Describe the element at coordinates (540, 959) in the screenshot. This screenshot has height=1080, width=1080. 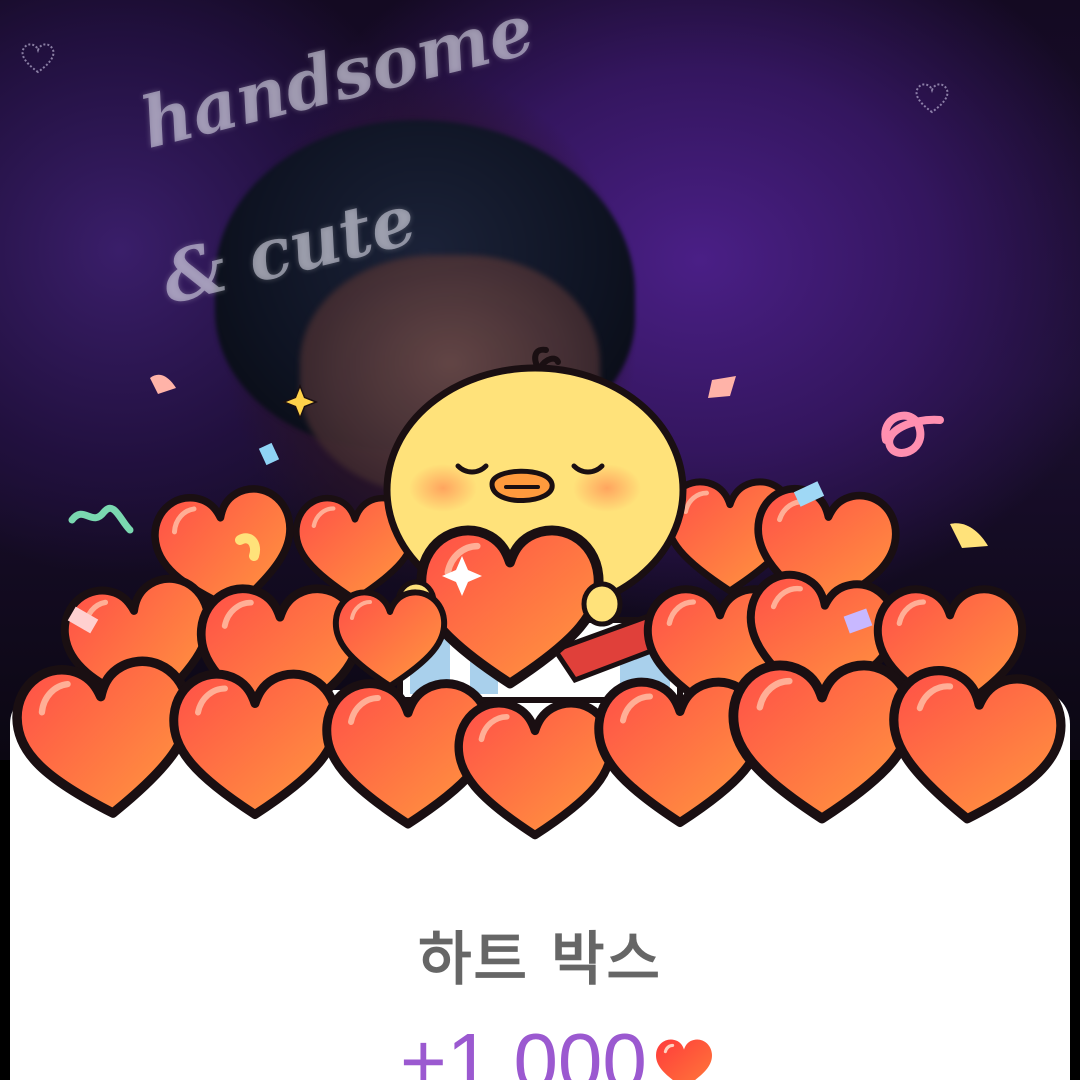
I see `reward-title: 하트 박스` at that location.